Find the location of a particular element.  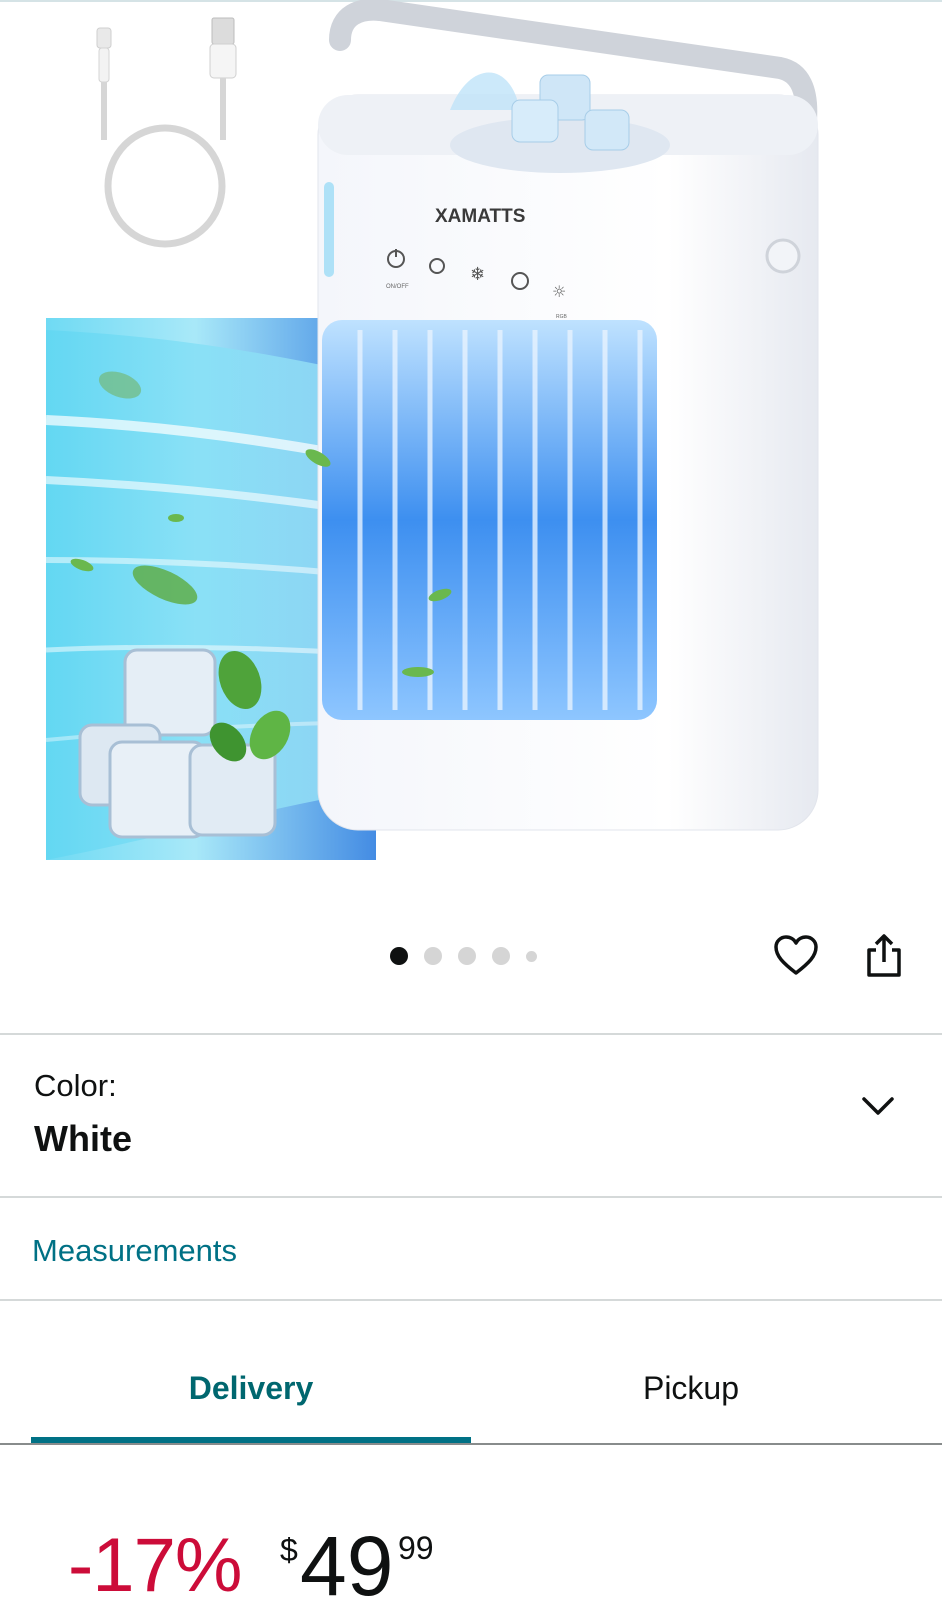

brand-text: XAMATTS is located at coordinates (480, 216).